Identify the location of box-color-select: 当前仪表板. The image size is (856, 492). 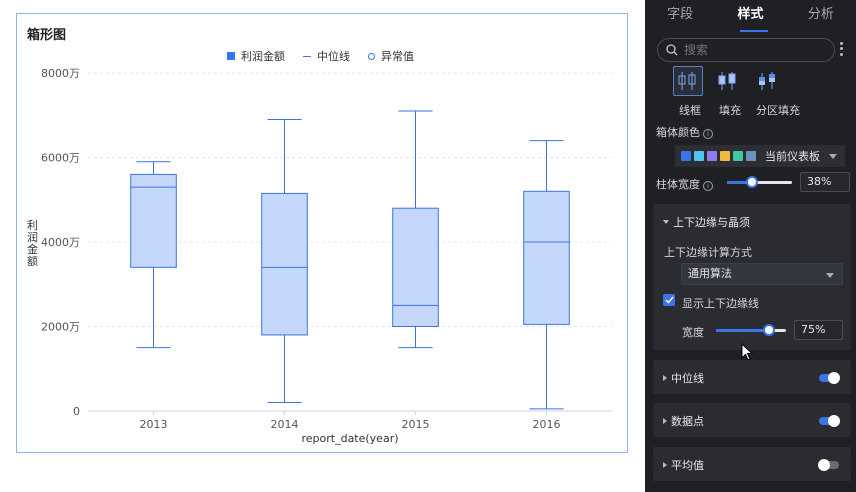
(760, 156).